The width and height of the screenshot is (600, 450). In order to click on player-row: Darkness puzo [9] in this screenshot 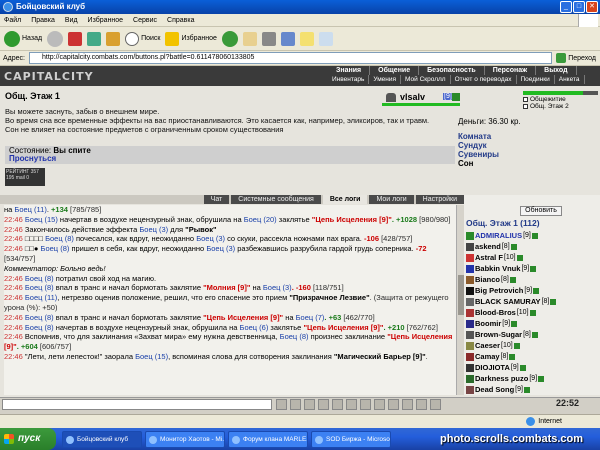, I will do `click(531, 378)`.